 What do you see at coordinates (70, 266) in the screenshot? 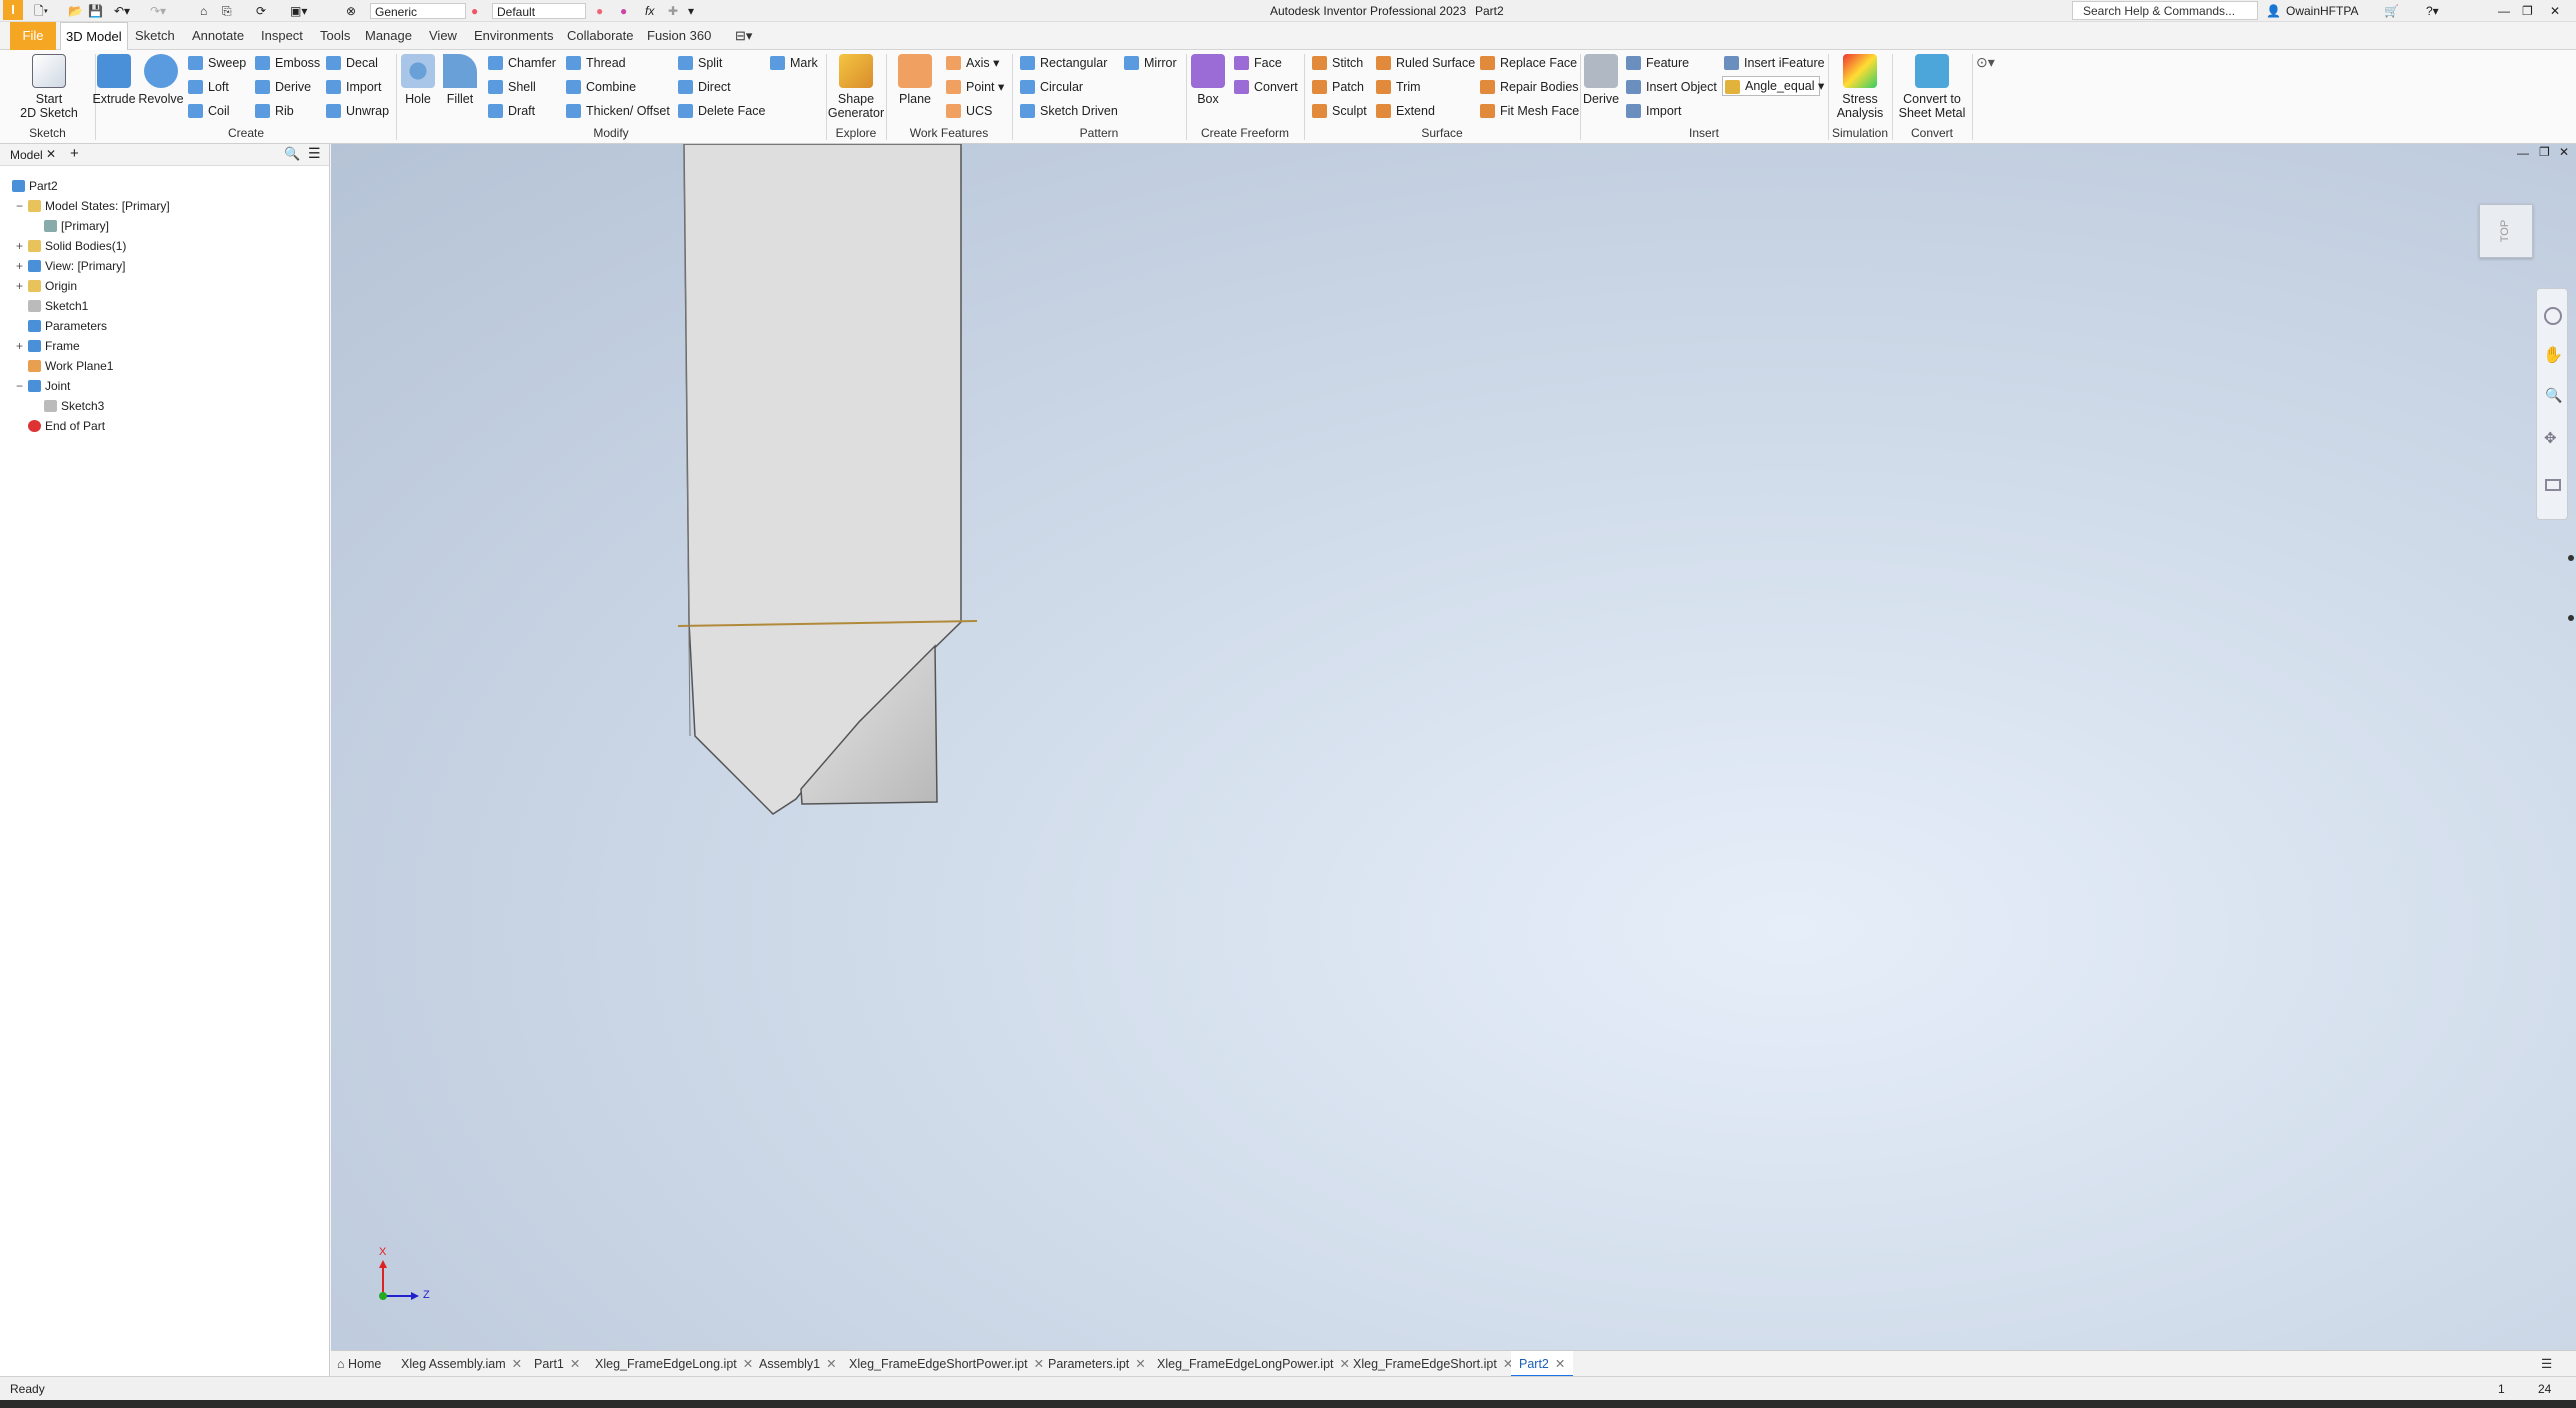
I see `tree-item: + View: [Primary]` at bounding box center [70, 266].